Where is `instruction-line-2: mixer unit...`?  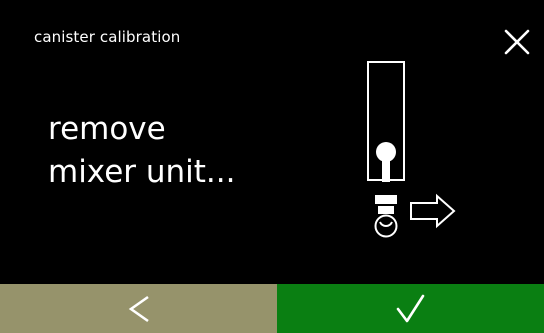
instruction-line-2: mixer unit... is located at coordinates (142, 172).